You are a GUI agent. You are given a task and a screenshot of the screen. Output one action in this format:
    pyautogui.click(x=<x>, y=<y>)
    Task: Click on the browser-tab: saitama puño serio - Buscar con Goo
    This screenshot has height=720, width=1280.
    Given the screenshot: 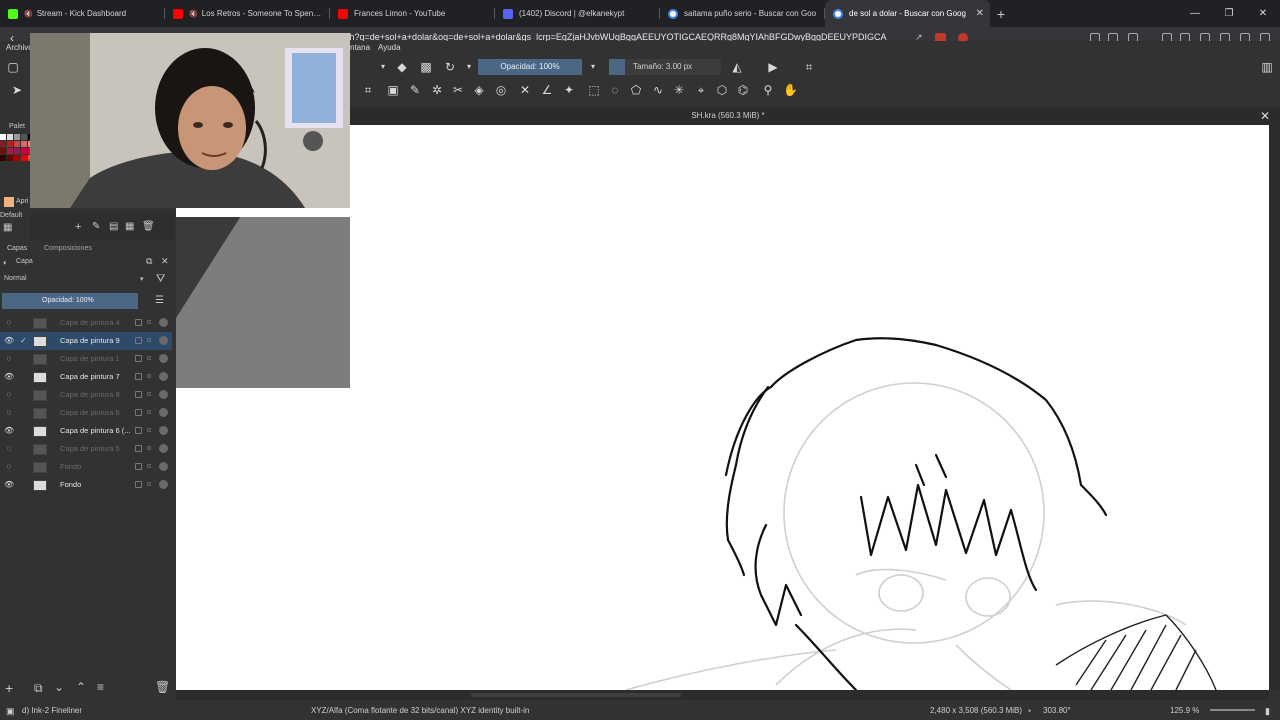 What is the action you would take?
    pyautogui.click(x=742, y=13)
    